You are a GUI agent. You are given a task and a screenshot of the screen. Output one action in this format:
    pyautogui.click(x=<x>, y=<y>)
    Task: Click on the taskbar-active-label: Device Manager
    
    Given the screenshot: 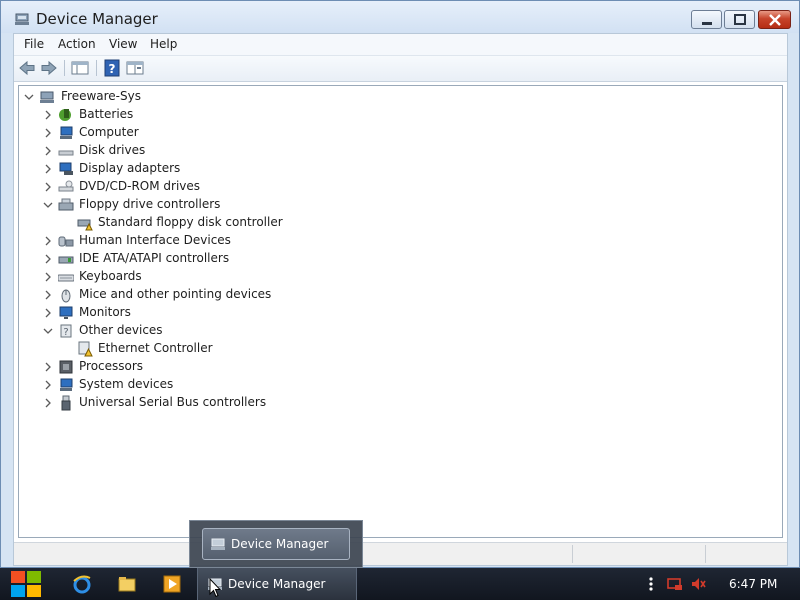 What is the action you would take?
    pyautogui.click(x=277, y=584)
    